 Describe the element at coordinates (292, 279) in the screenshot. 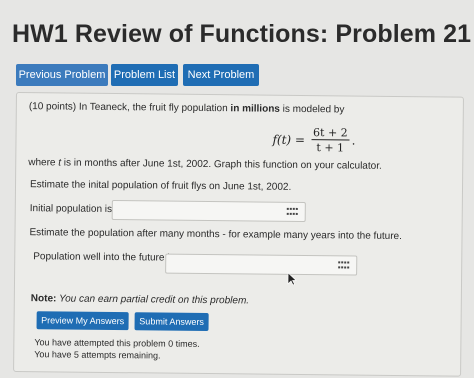

I see `mouse-cursor-icon` at that location.